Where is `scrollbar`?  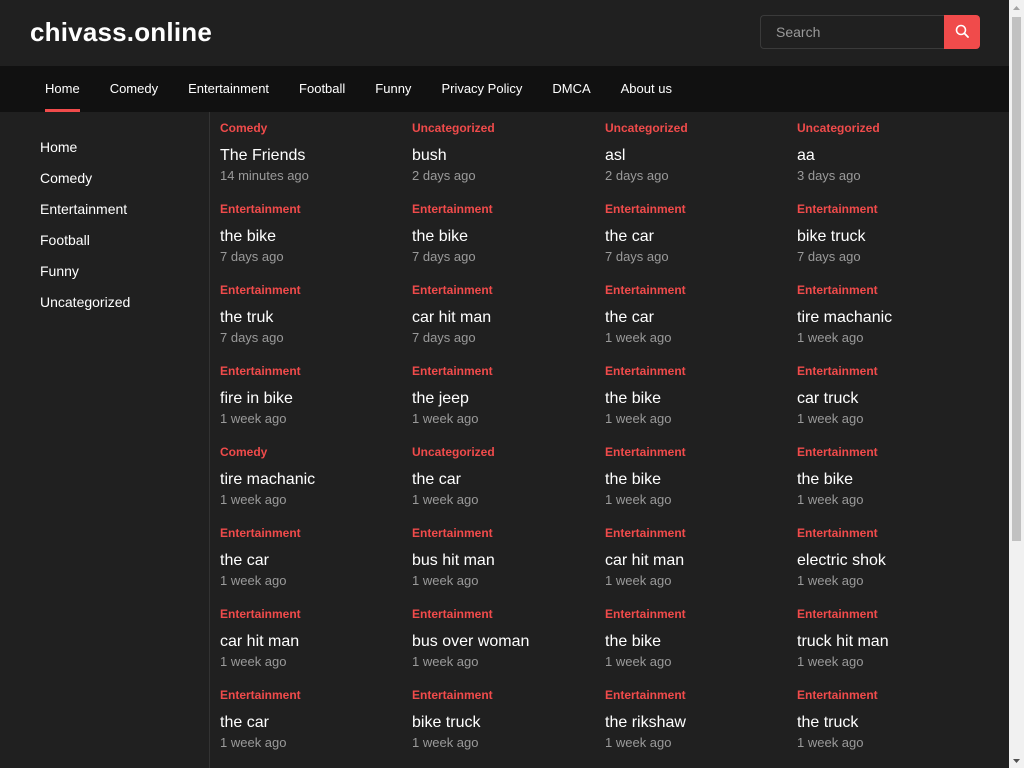
scrollbar is located at coordinates (1016, 384).